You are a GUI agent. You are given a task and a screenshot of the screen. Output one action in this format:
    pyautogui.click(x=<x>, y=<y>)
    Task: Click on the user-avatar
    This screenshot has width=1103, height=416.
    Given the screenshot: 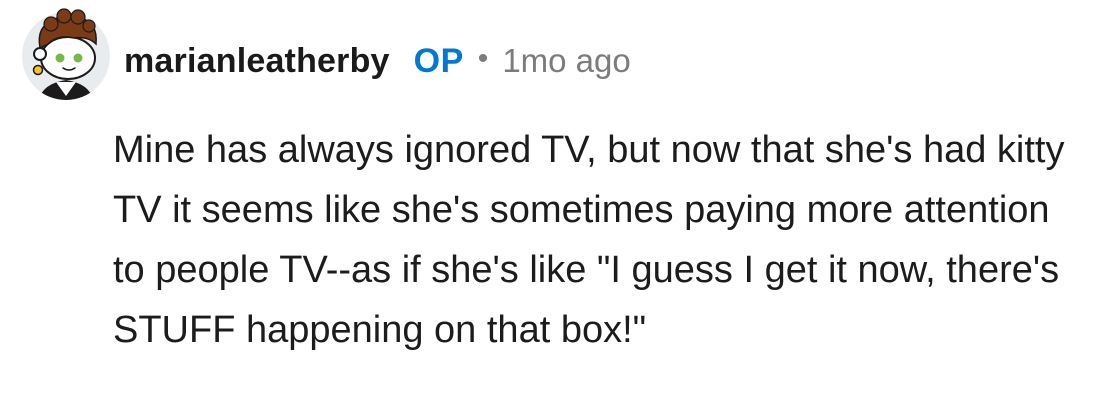 What is the action you would take?
    pyautogui.click(x=66, y=54)
    